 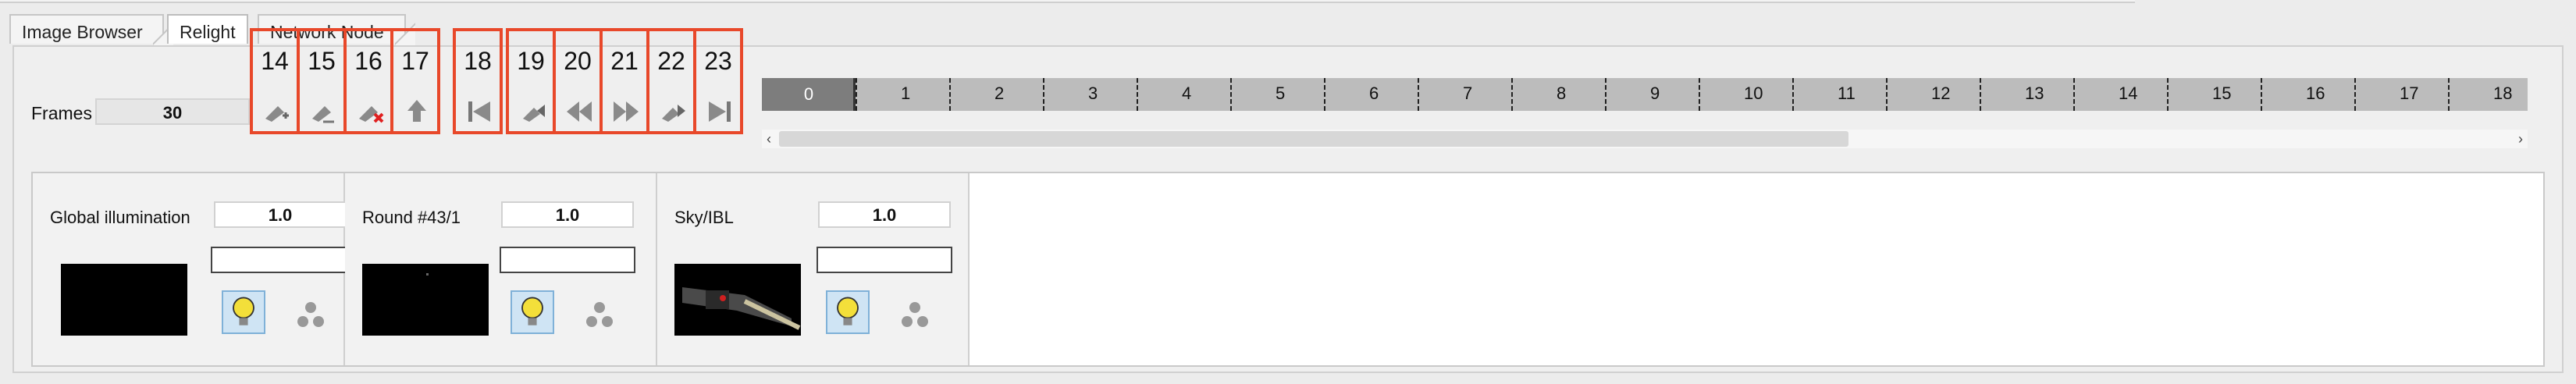 I want to click on tab-label: Relight, so click(x=208, y=32).